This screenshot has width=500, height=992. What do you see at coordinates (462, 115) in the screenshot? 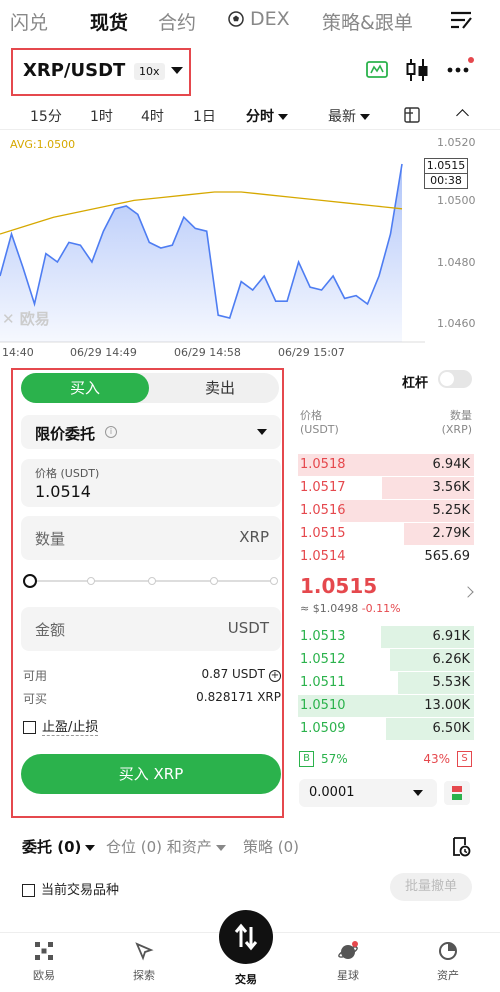
I see `collapse-chevron-icon` at bounding box center [462, 115].